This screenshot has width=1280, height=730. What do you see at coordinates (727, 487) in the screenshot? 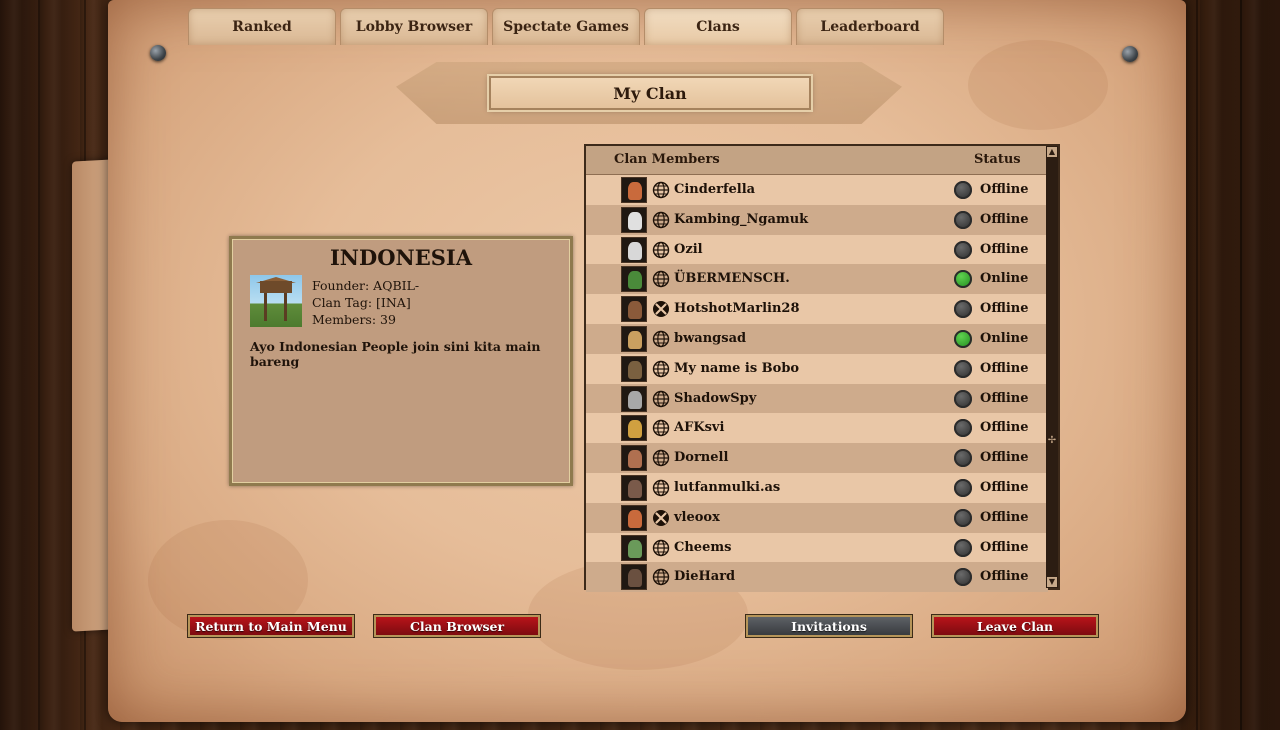
I see `member-name: lutfanmulki.as` at bounding box center [727, 487].